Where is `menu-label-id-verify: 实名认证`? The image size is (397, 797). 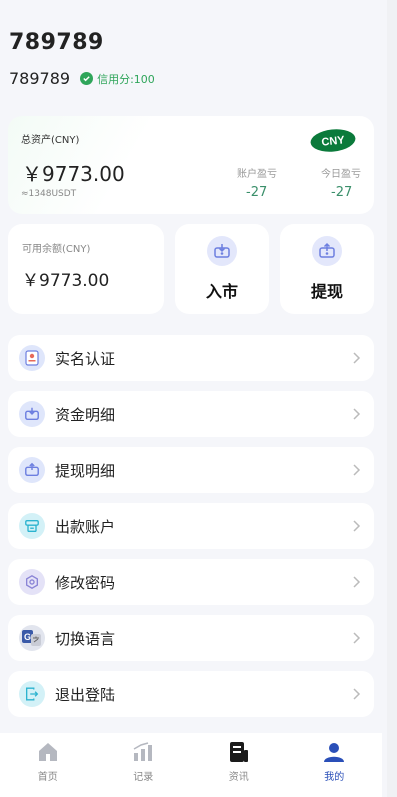
menu-label-id-verify: 实名认证 is located at coordinates (85, 358).